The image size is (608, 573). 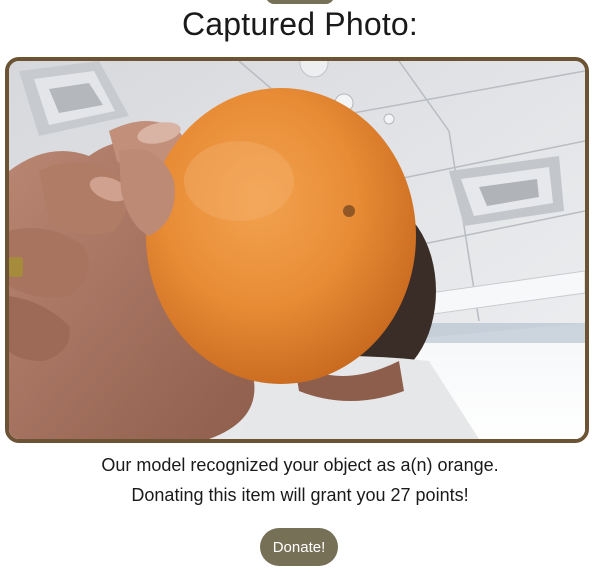 What do you see at coordinates (300, 24) in the screenshot?
I see `page-title: Captured Photo:` at bounding box center [300, 24].